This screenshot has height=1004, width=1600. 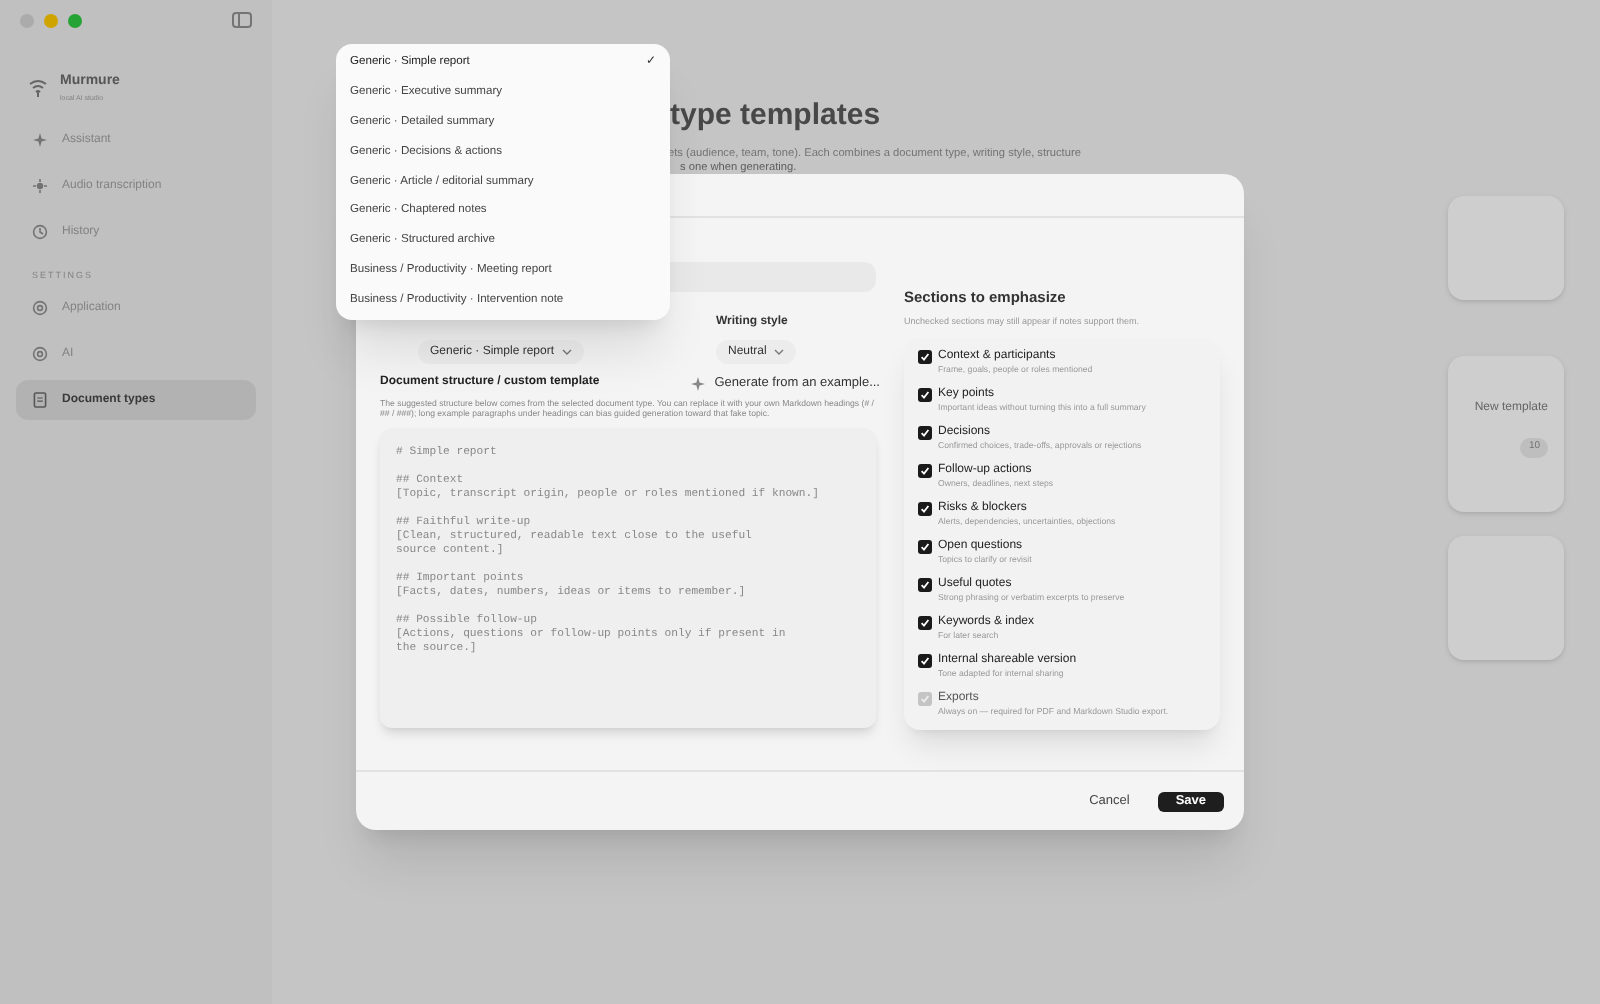 What do you see at coordinates (775, 115) in the screenshot?
I see `page-title: type templates` at bounding box center [775, 115].